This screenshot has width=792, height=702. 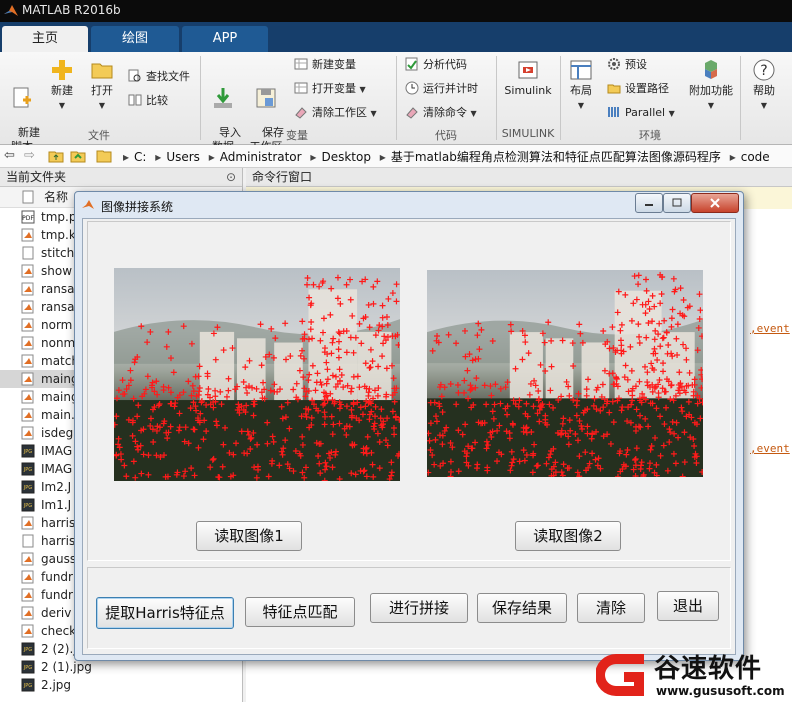 What do you see at coordinates (335, 113) in the screenshot?
I see `clear-workspace-button: 清除工作区 ▼` at bounding box center [335, 113].